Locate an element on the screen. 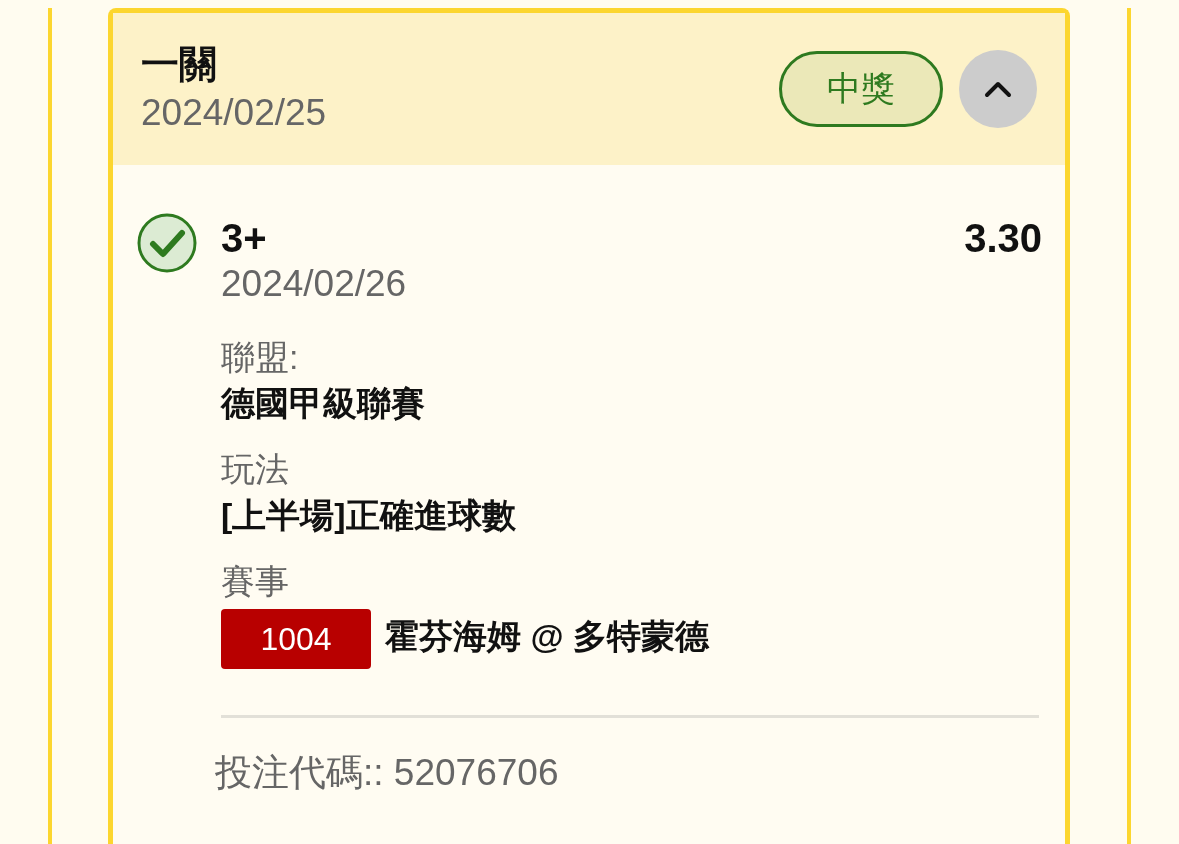 Image resolution: width=1179 pixels, height=844 pixels. field-label: 賽事 is located at coordinates (255, 581).